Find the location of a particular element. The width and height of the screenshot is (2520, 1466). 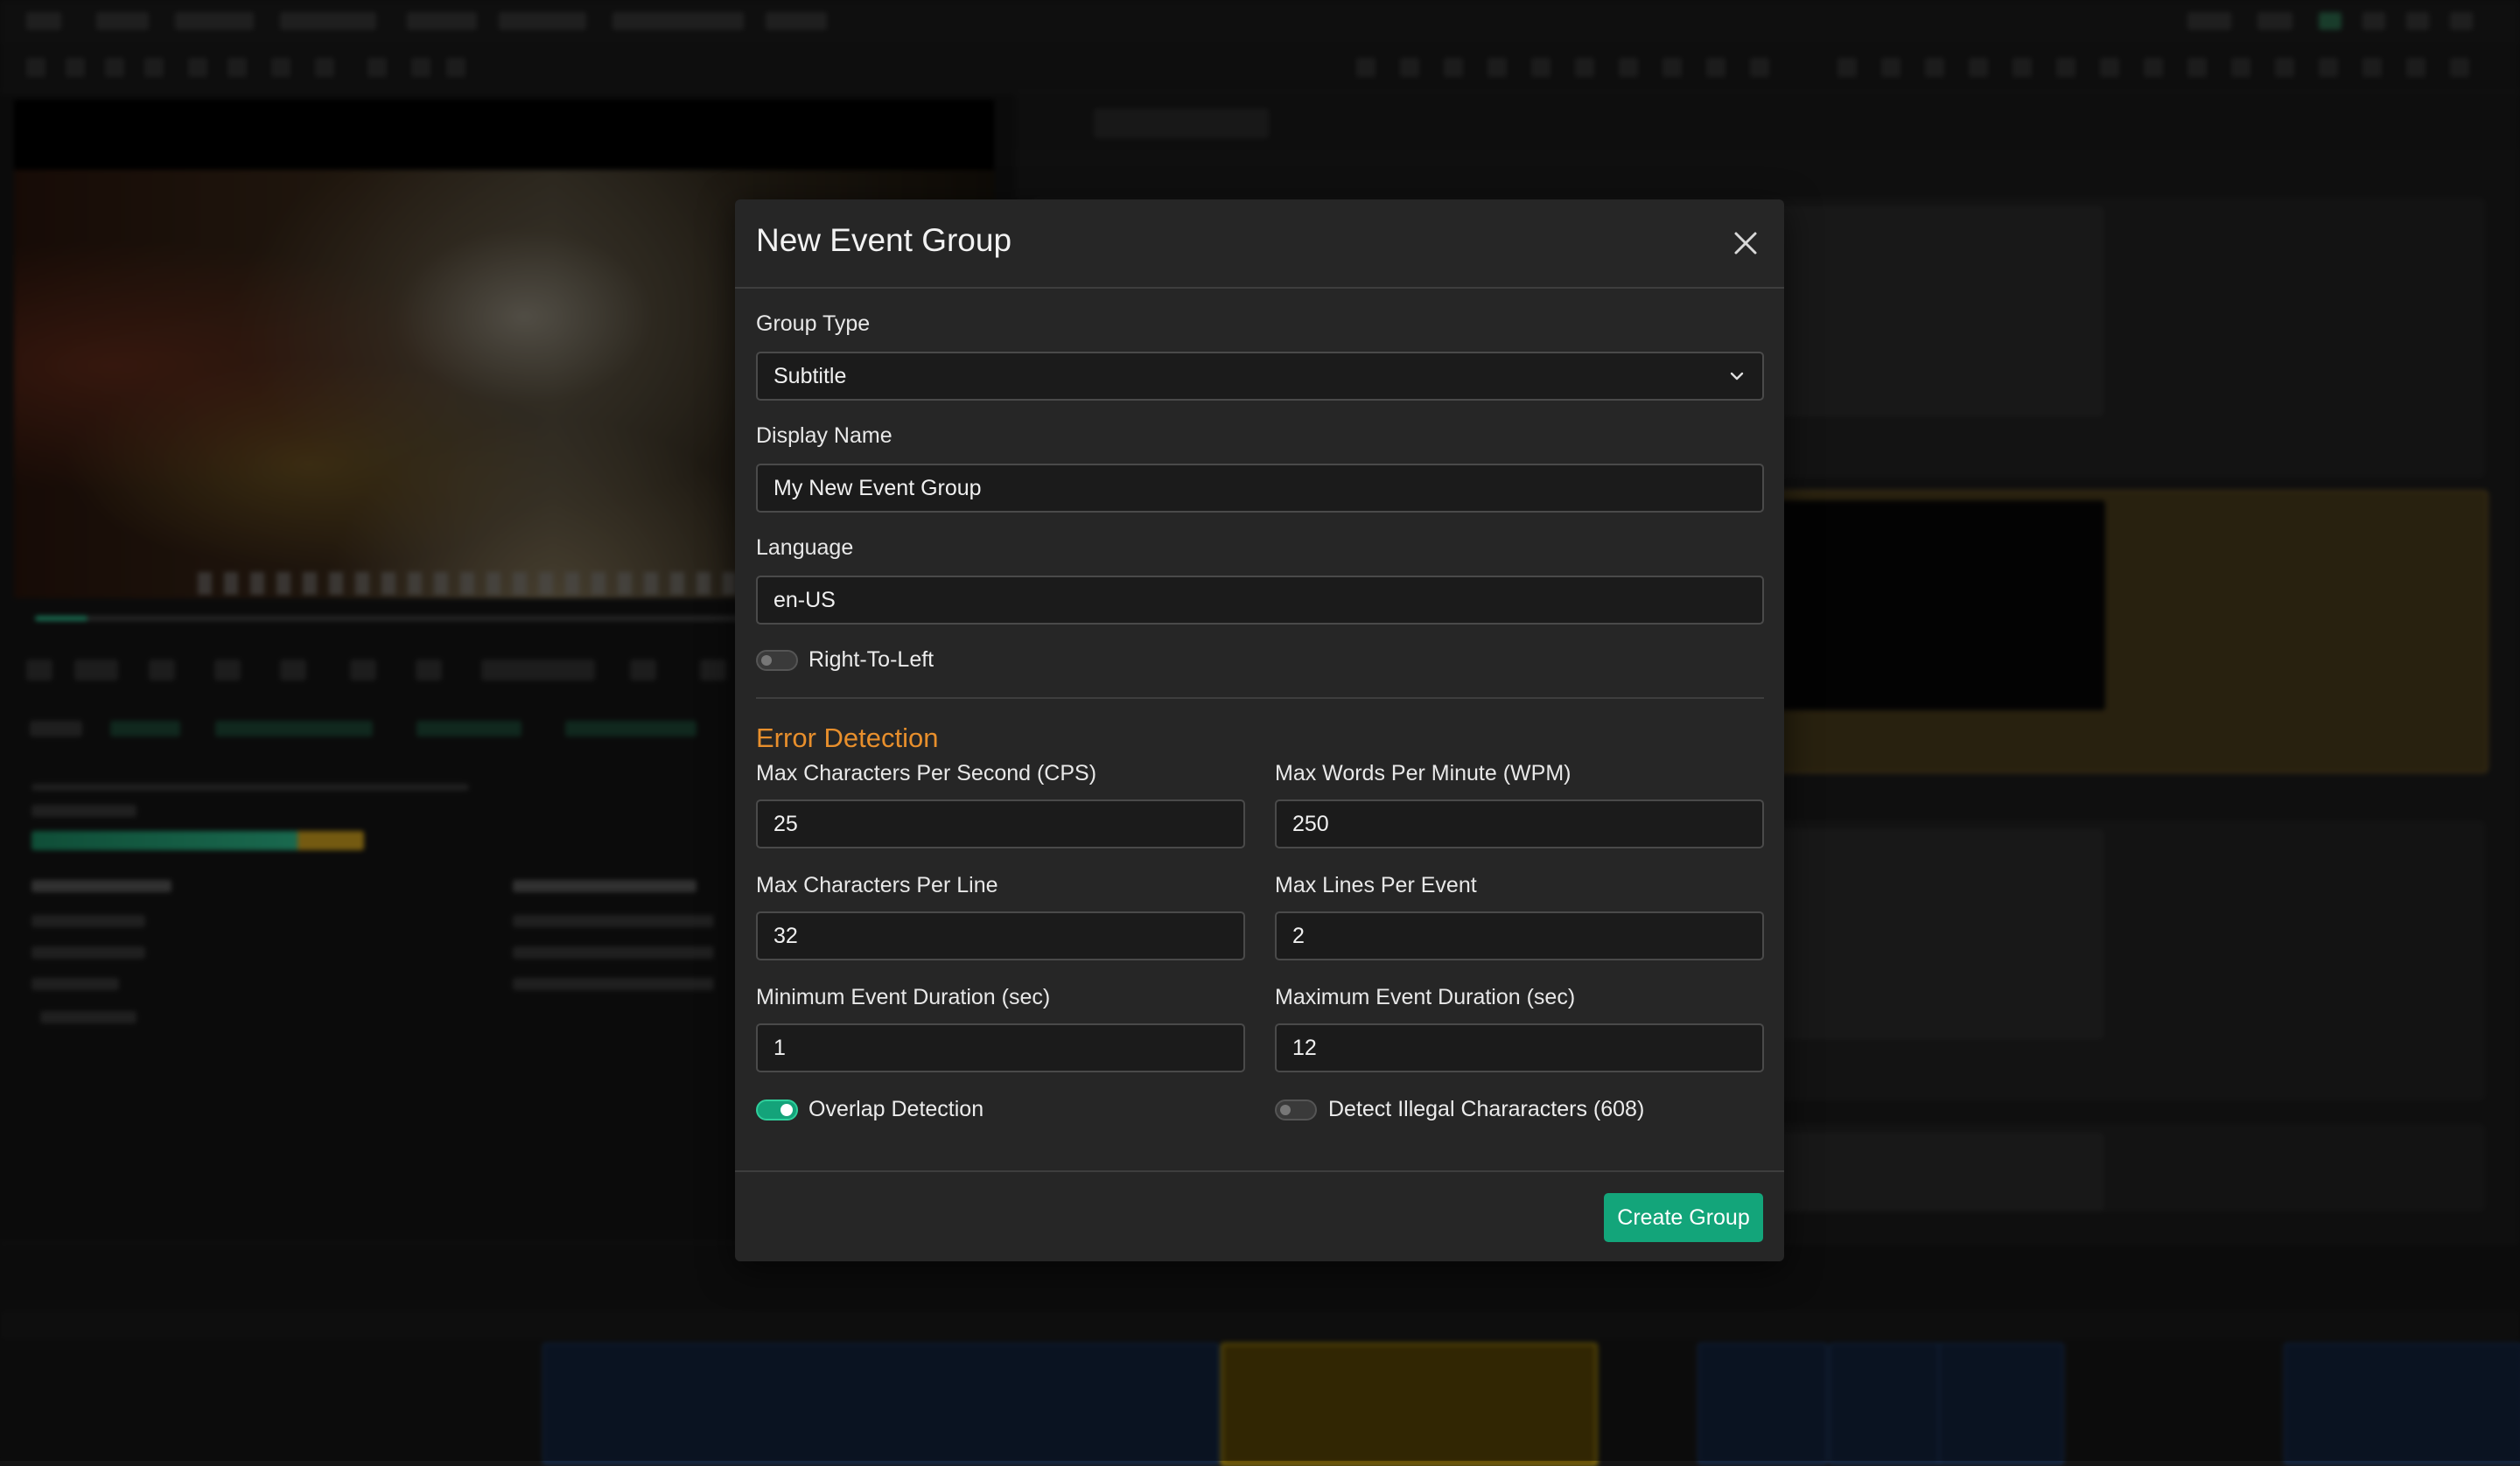

max-lines-label: Max Lines Per Event is located at coordinates (1376, 885).